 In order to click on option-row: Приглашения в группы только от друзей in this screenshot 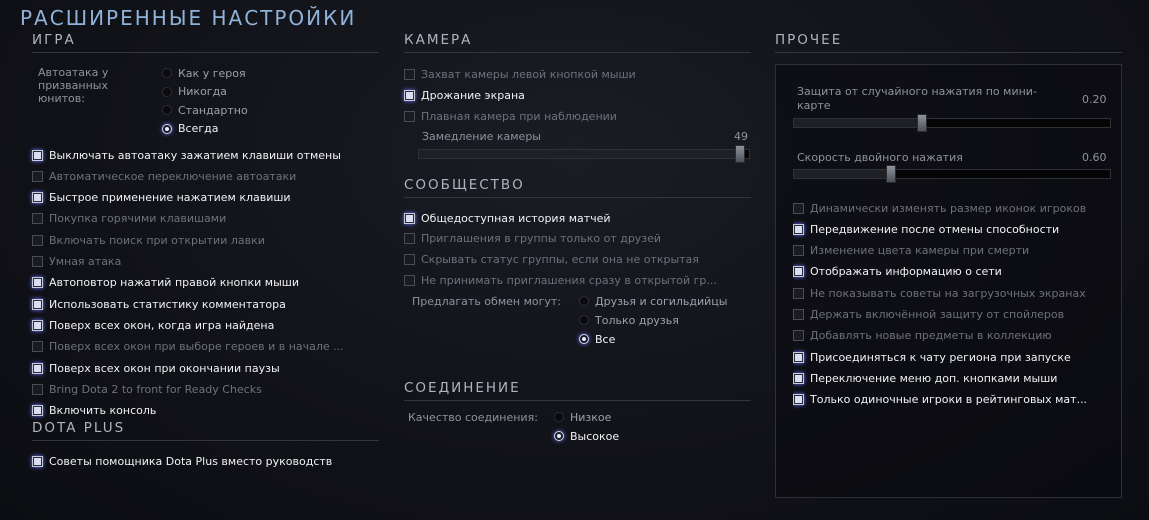, I will do `click(532, 239)`.